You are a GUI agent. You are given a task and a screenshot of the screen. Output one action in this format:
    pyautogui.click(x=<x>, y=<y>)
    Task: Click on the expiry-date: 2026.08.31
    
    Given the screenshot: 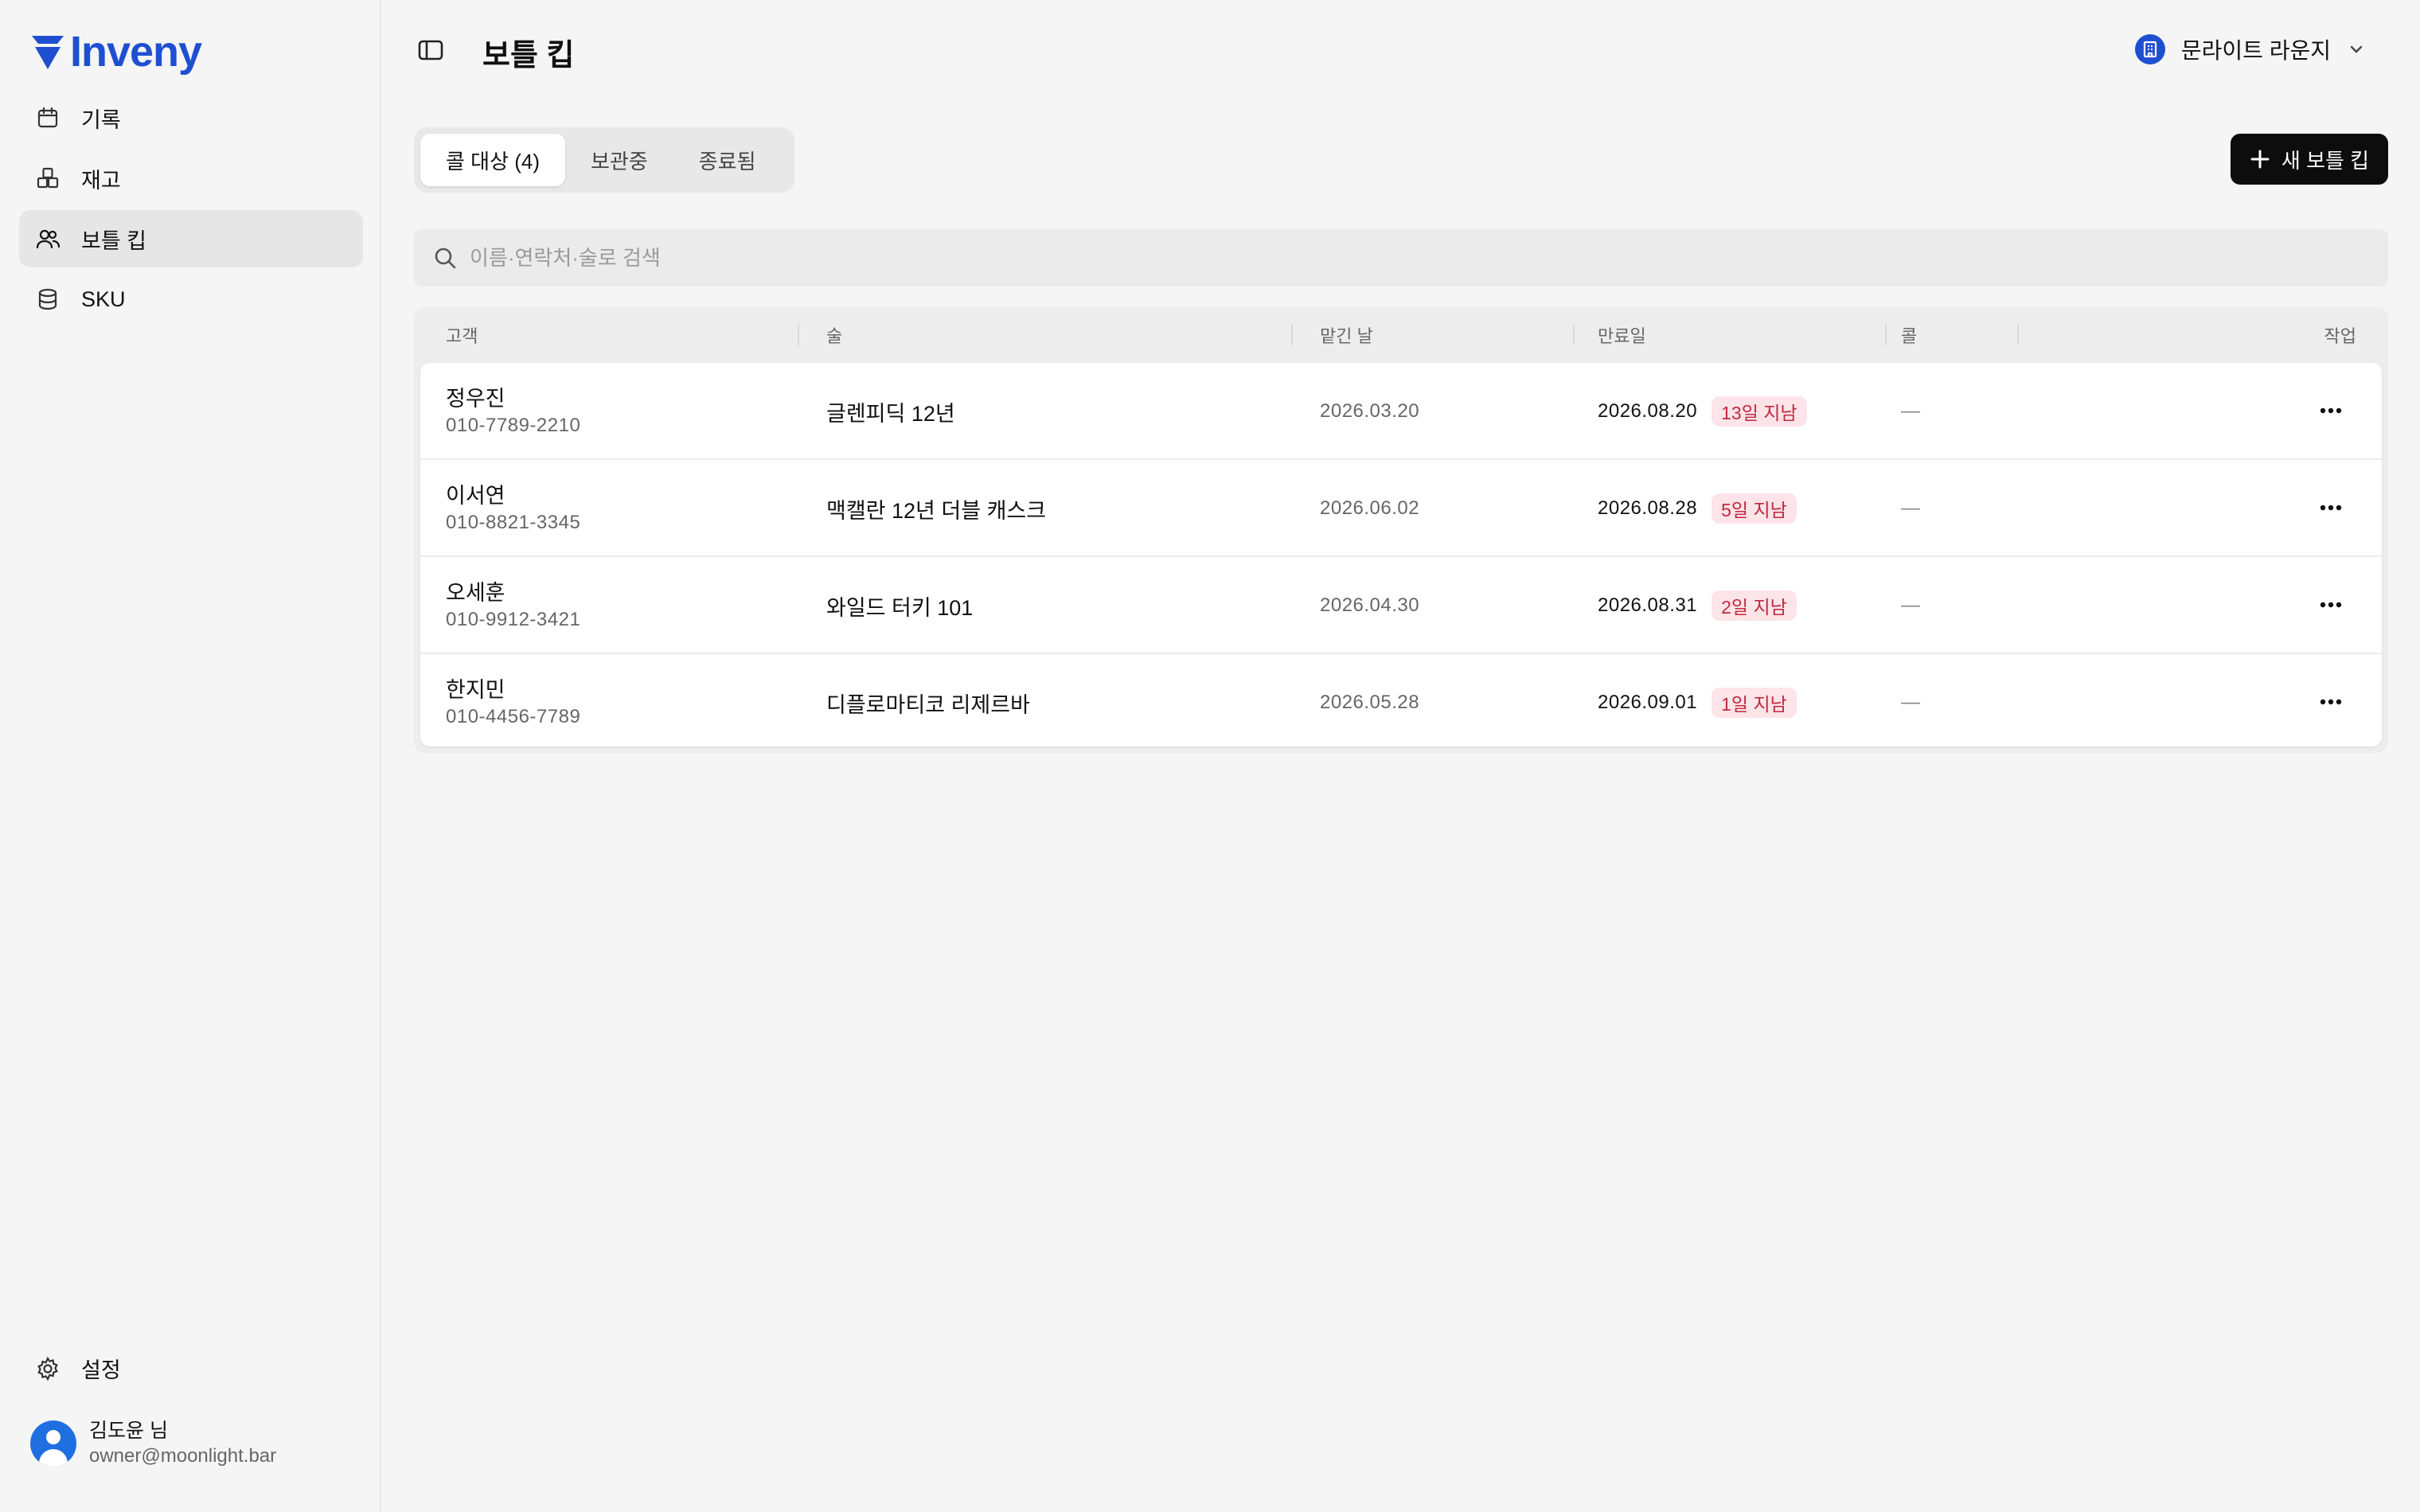 What is the action you would take?
    pyautogui.click(x=1648, y=605)
    